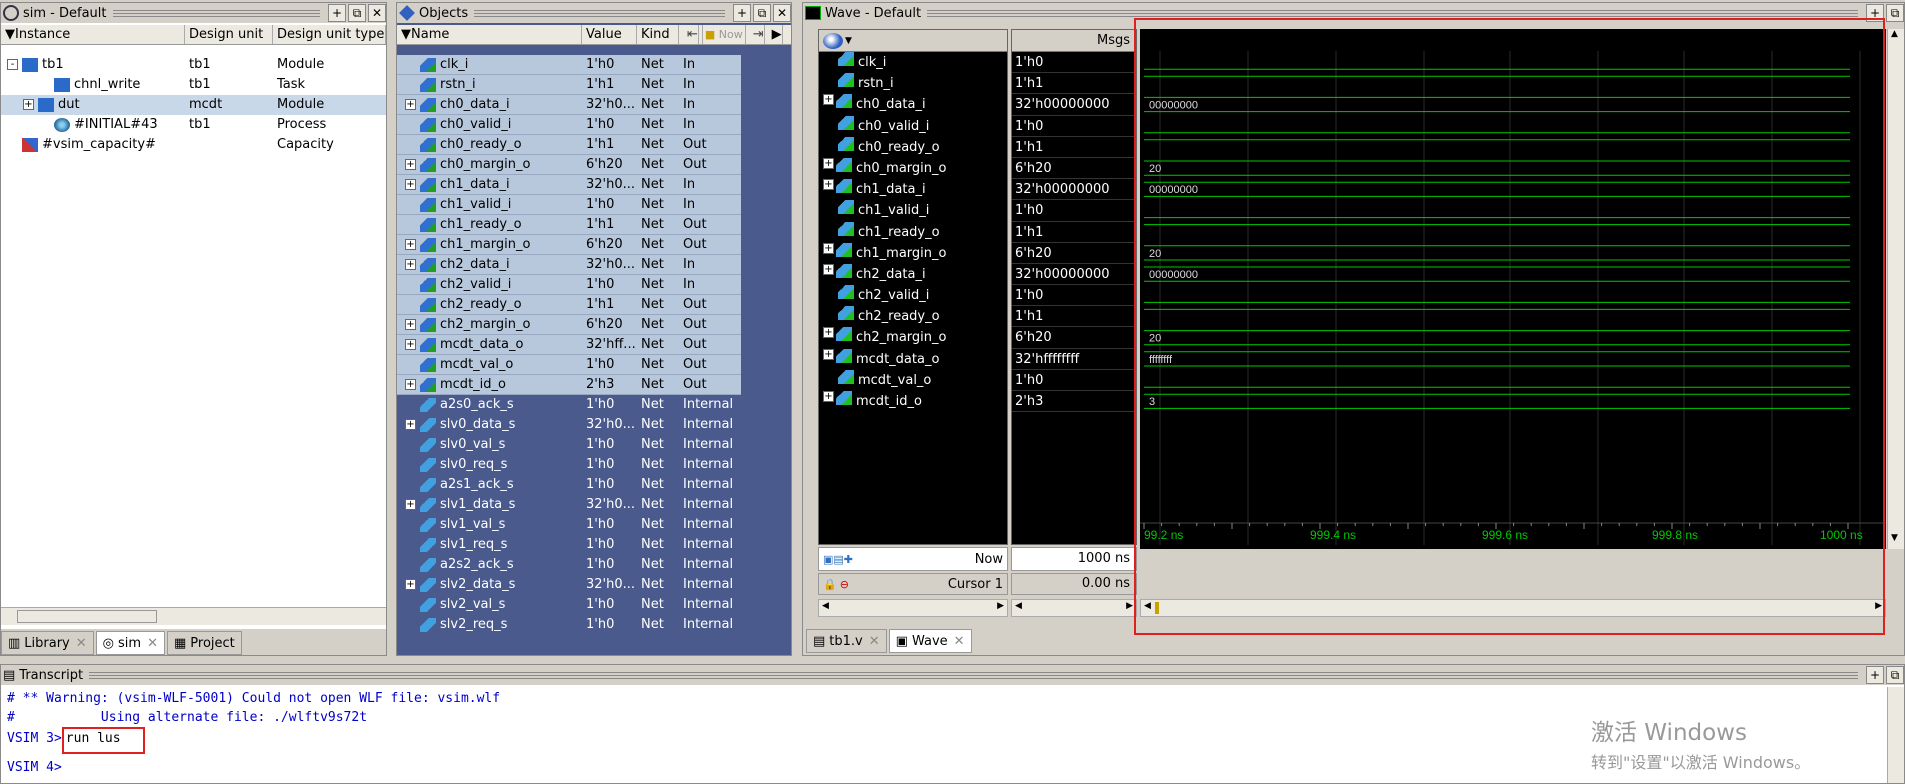 This screenshot has height=784, width=1905. Describe the element at coordinates (775, 34) in the screenshot. I see `chevron-right-icon: ▶` at that location.